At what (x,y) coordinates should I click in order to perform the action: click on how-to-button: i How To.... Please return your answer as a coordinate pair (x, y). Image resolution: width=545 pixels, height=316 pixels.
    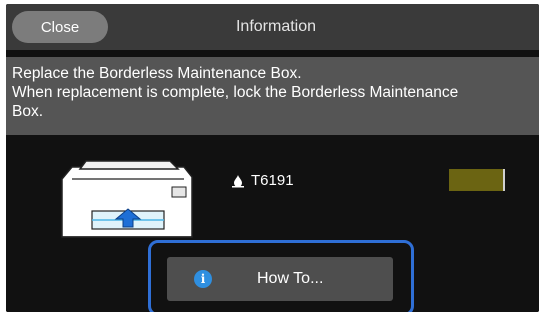
    Looking at the image, I should click on (280, 279).